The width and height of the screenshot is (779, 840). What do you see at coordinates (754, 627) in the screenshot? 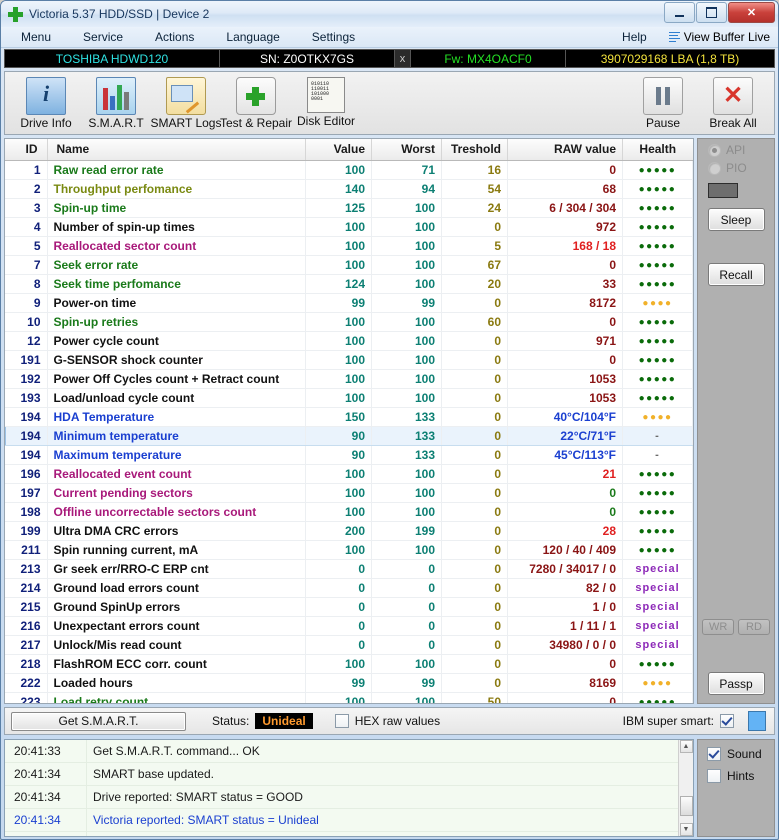
I see `rd-button: RD` at bounding box center [754, 627].